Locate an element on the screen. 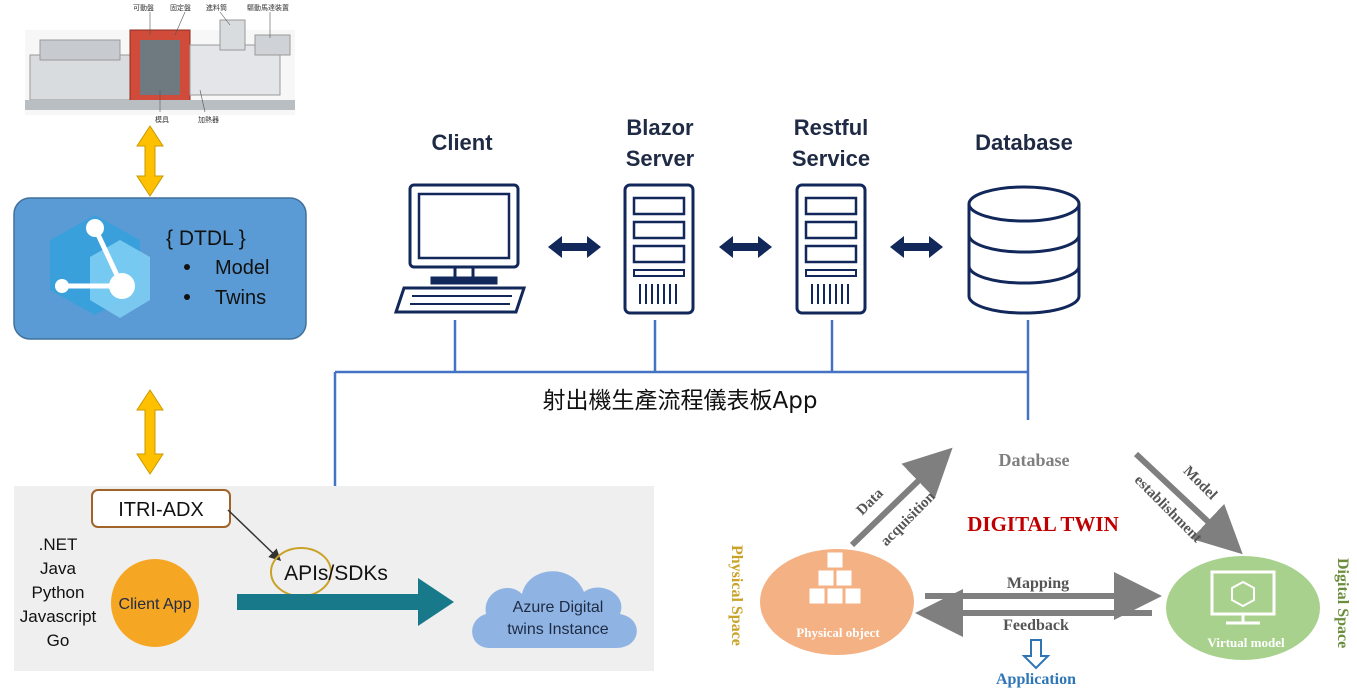 This screenshot has height=691, width=1357. itri-adx-label: ITRI-ADX is located at coordinates (161, 510).